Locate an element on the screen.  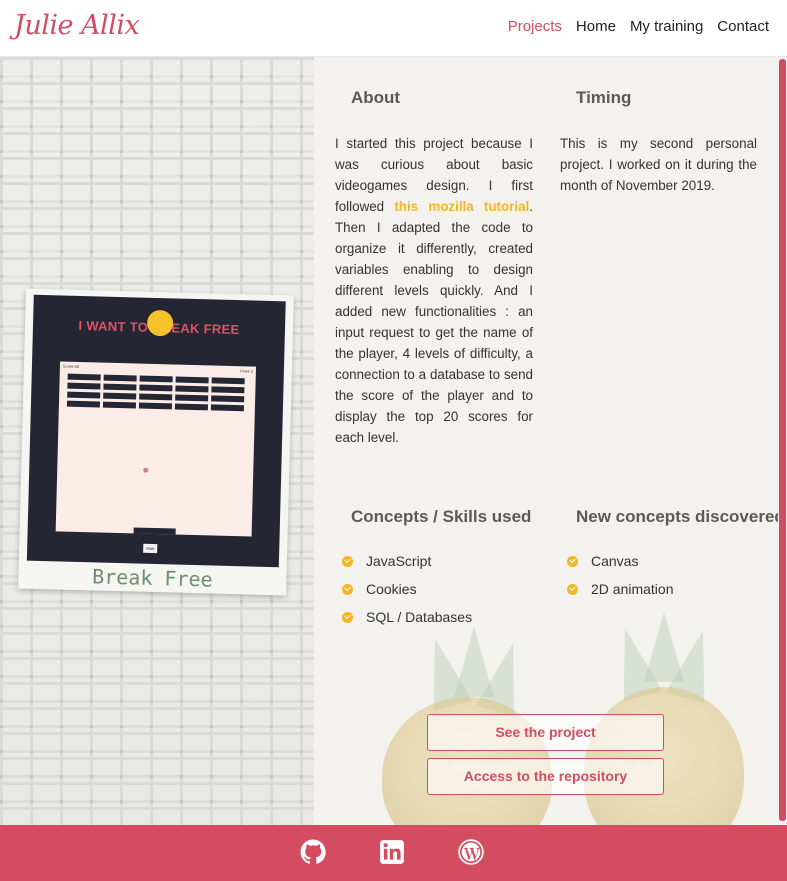
game-start-button: Start is located at coordinates (150, 548).